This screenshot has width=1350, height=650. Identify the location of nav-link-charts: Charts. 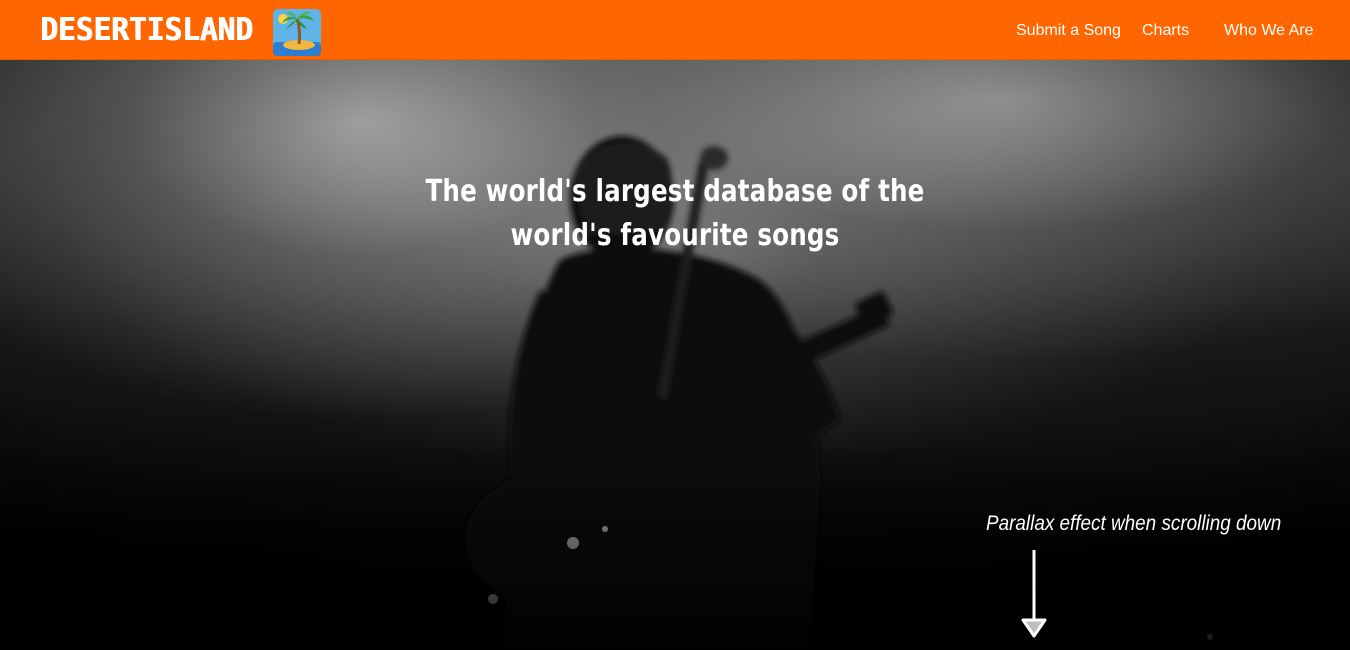
(1165, 31).